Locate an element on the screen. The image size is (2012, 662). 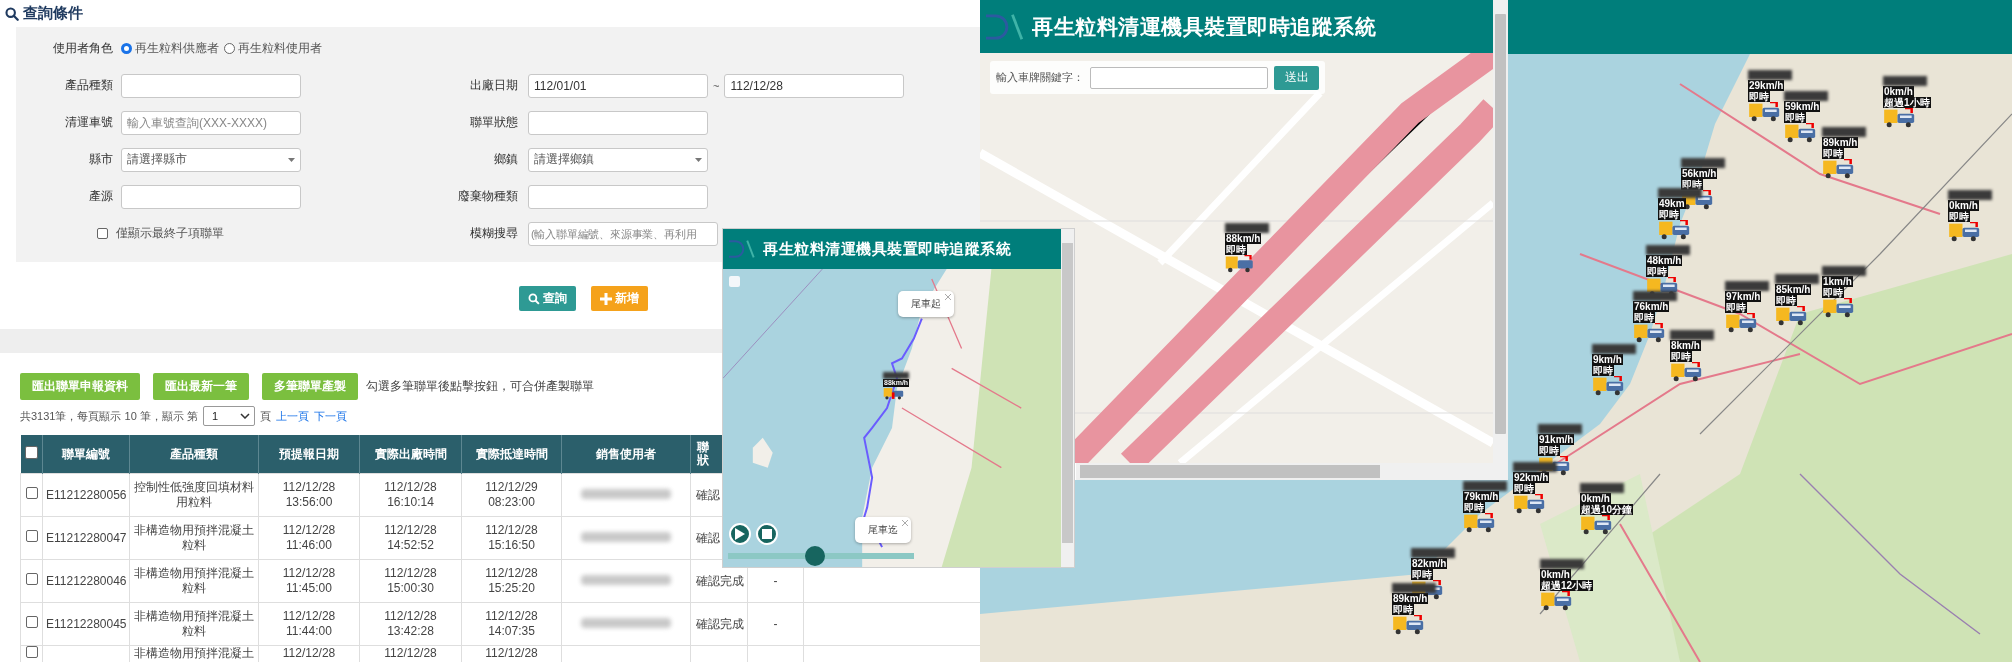
speed-label: 8km/h is located at coordinates (1685, 345).